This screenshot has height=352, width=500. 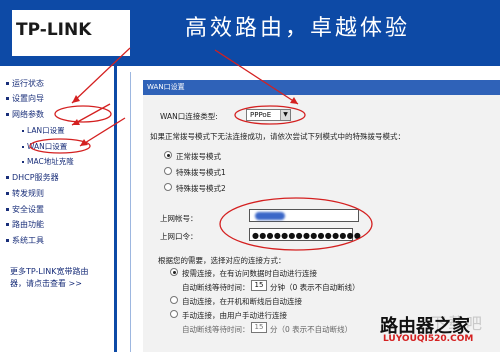 What do you see at coordinates (296, 224) in the screenshot?
I see `annotation-ellipse-credentials` at bounding box center [296, 224].